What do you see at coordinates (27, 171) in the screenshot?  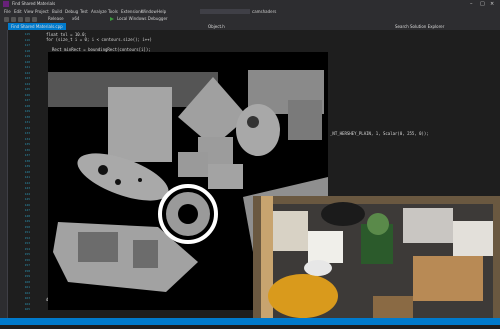 I see `line-number: 140` at bounding box center [27, 171].